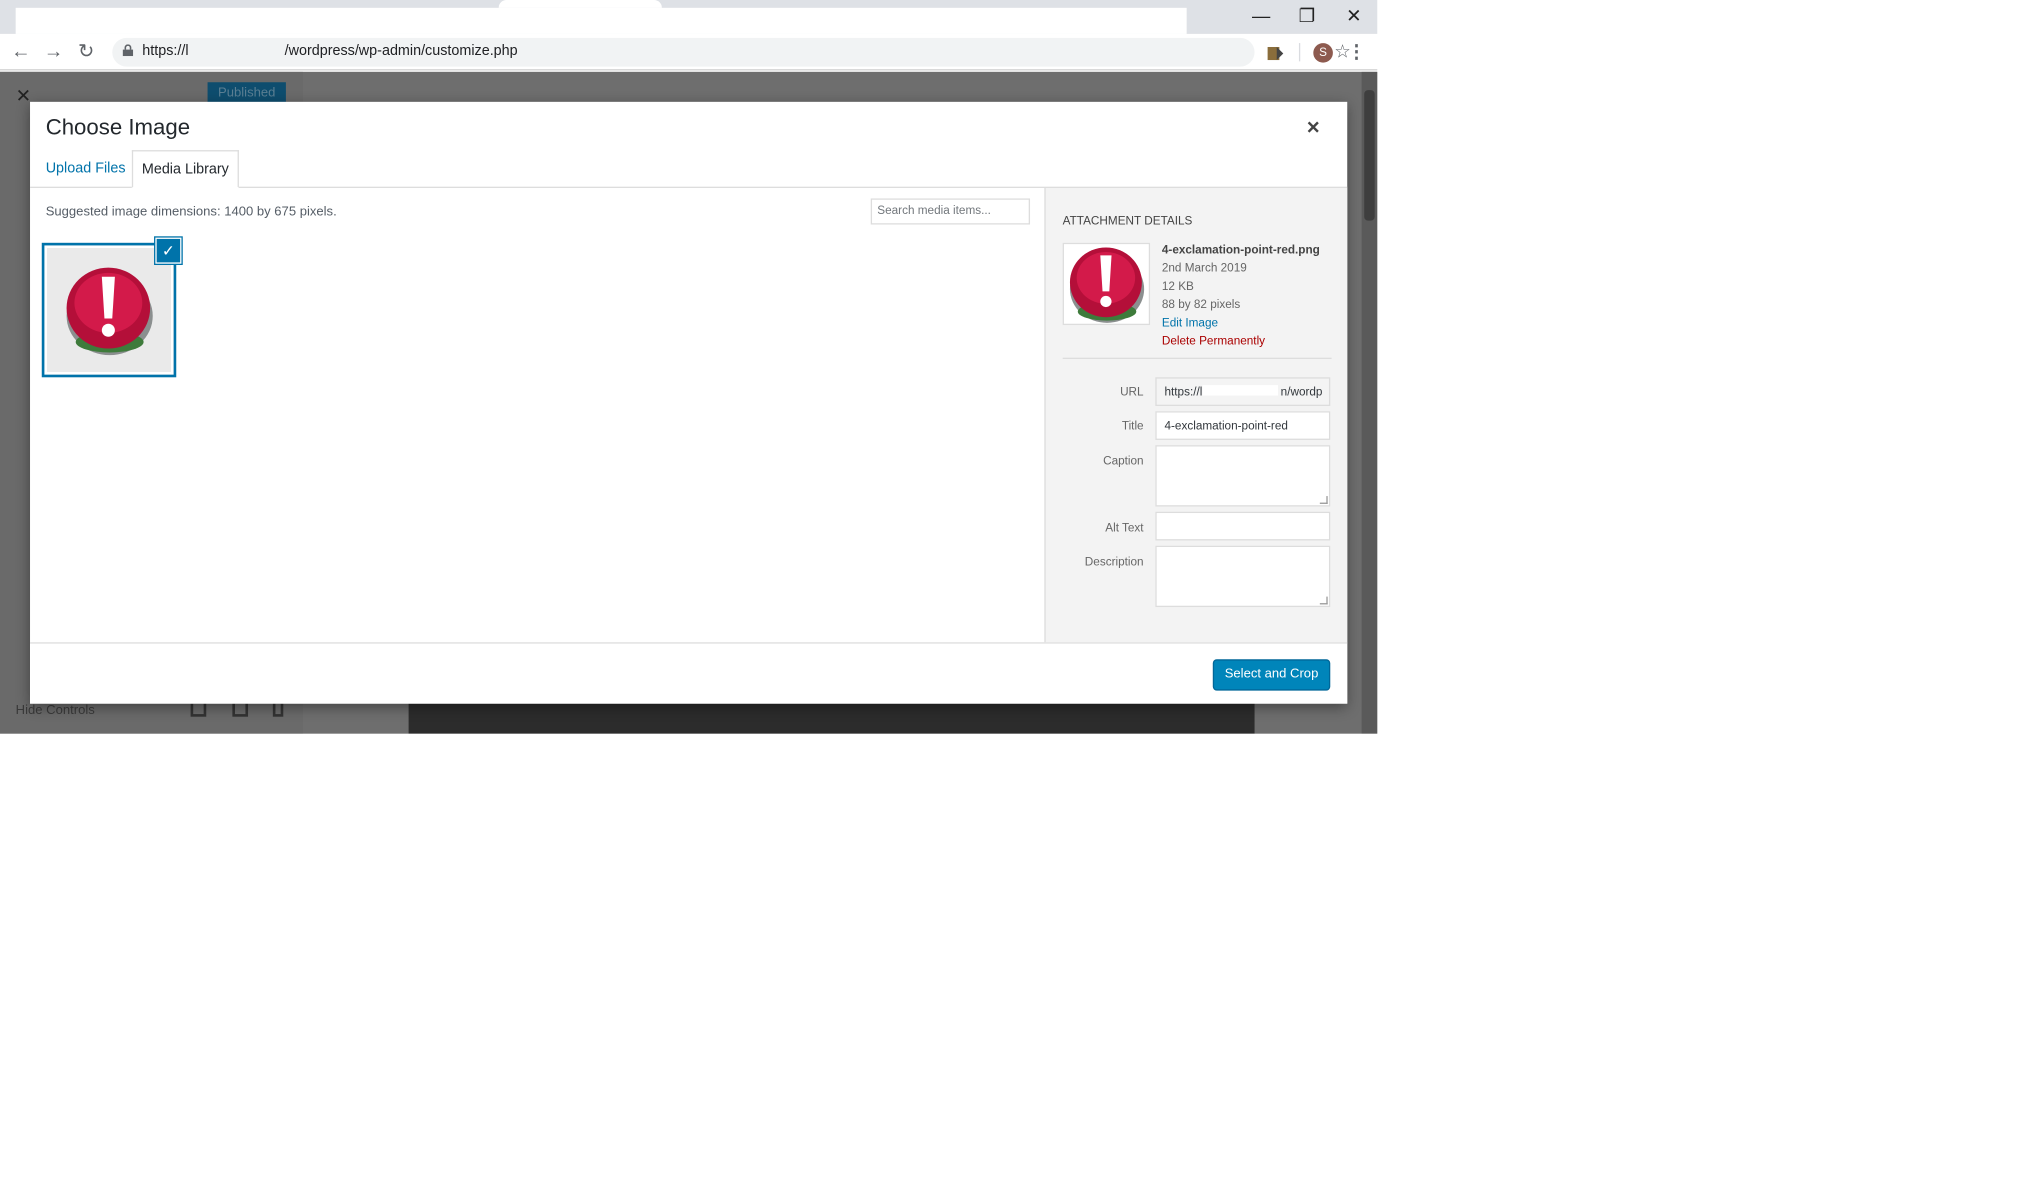  I want to click on delete-permanently-link: Delete Permanently, so click(1241, 341).